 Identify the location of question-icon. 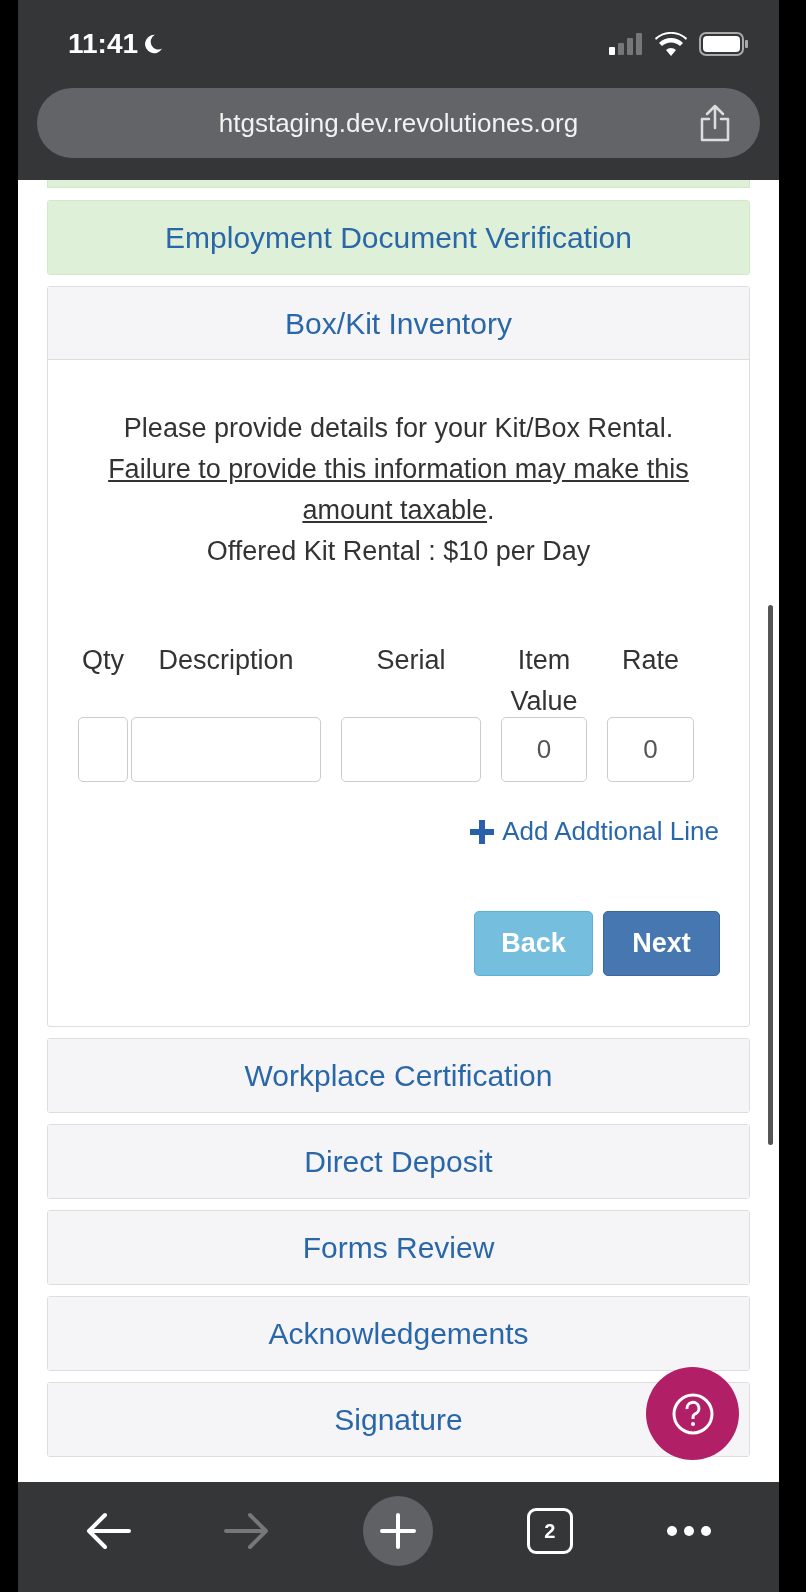
(692, 1413).